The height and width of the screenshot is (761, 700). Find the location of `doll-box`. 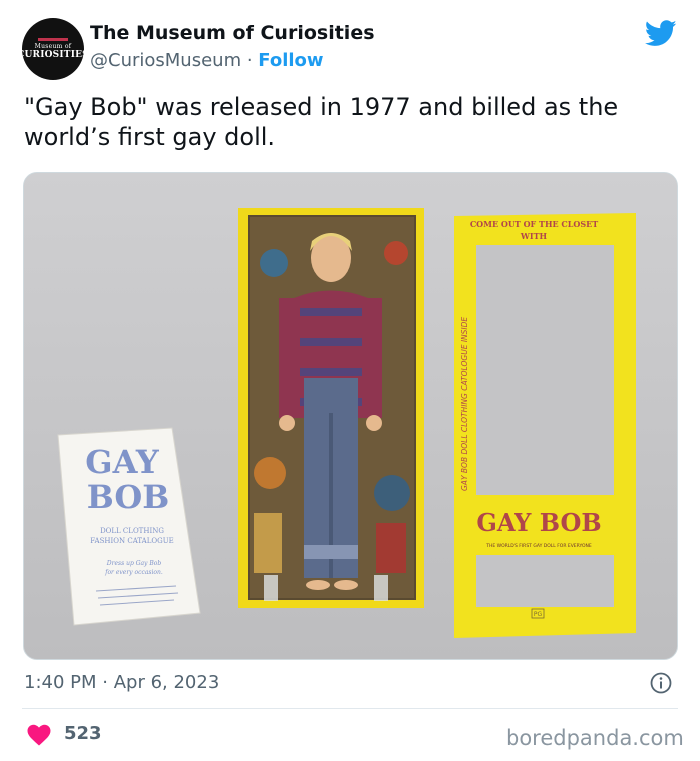

doll-box is located at coordinates (331, 408).